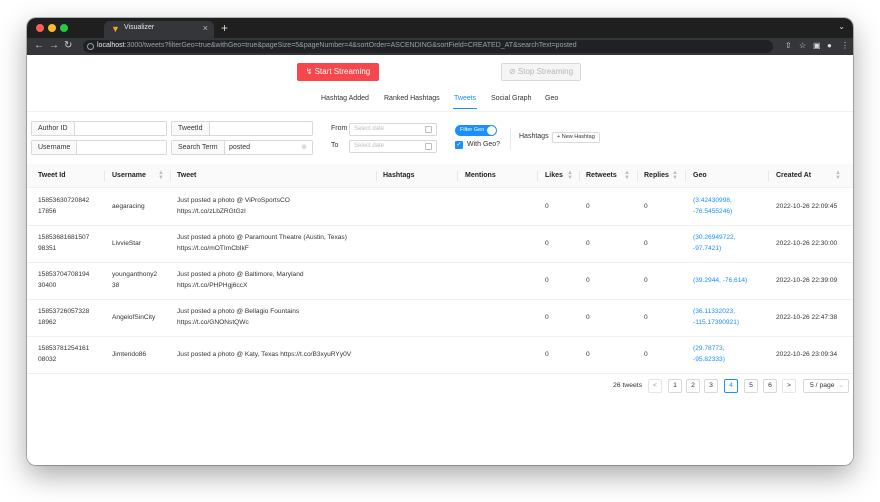 The image size is (880, 502). I want to click on tab-close-icon: ×, so click(205, 28).